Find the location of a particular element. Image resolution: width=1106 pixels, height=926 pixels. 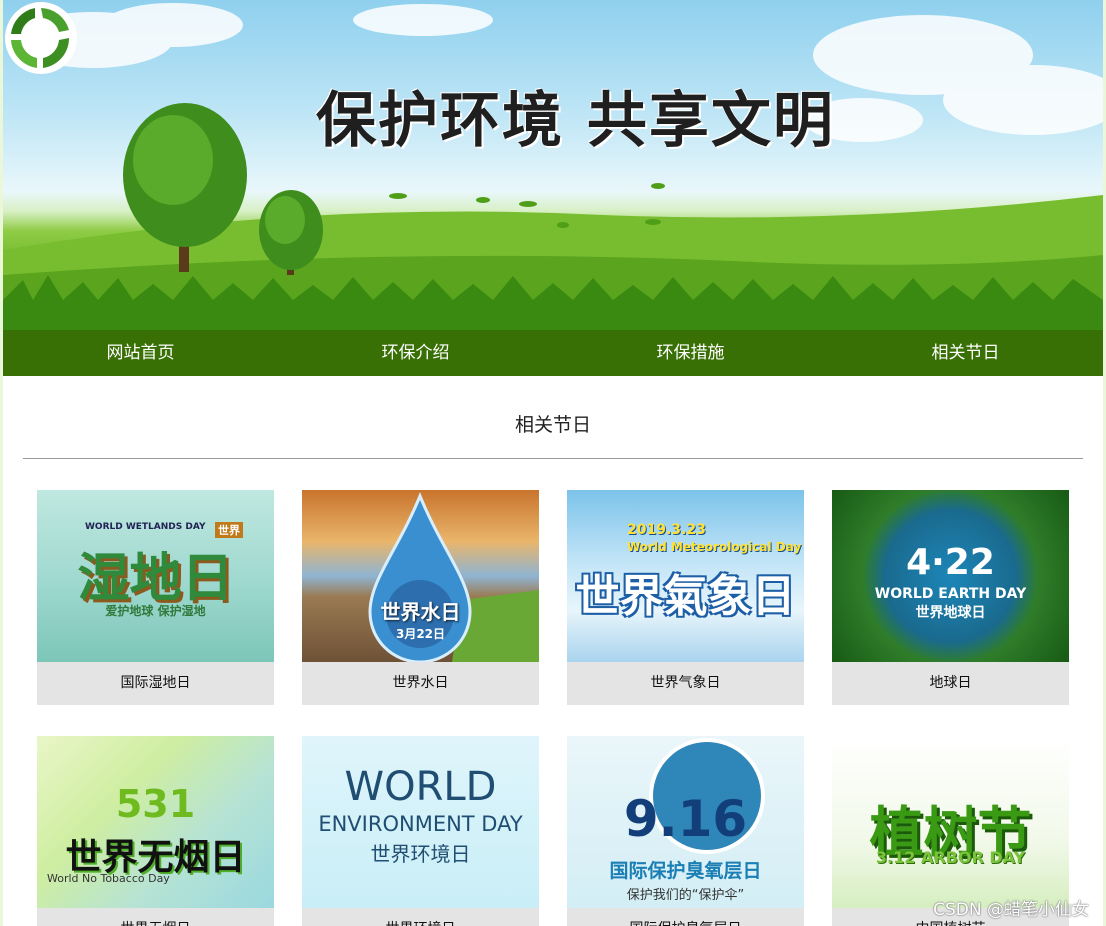

card-caption: 世界环境日 is located at coordinates (420, 917).